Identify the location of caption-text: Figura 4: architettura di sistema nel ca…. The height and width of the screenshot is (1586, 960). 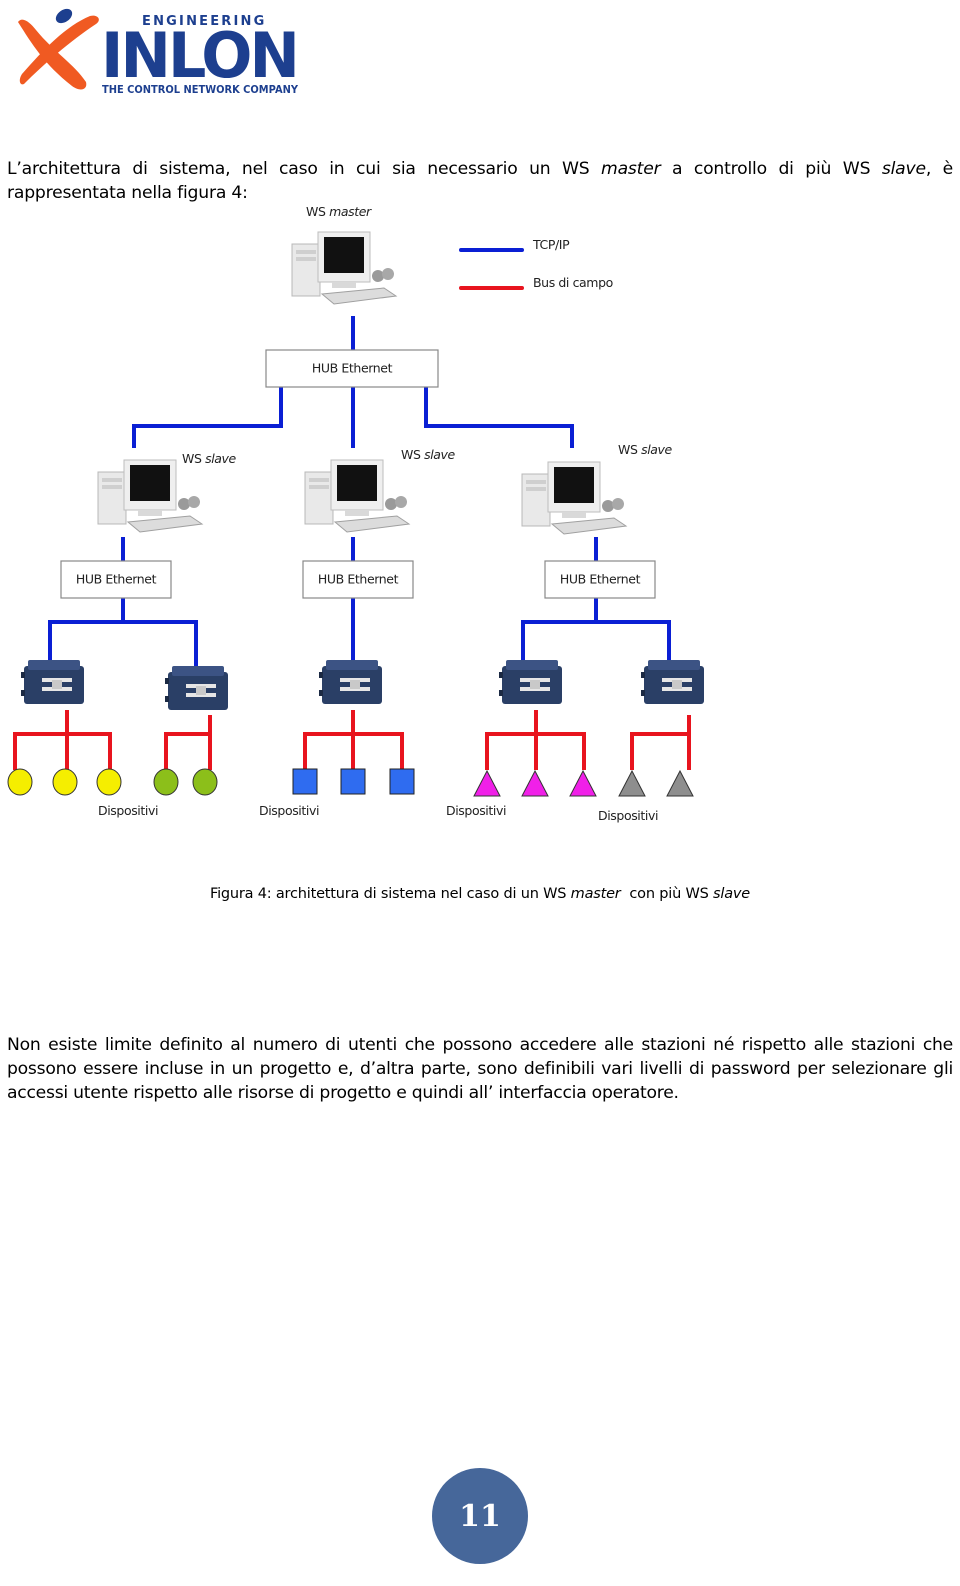
(390, 894).